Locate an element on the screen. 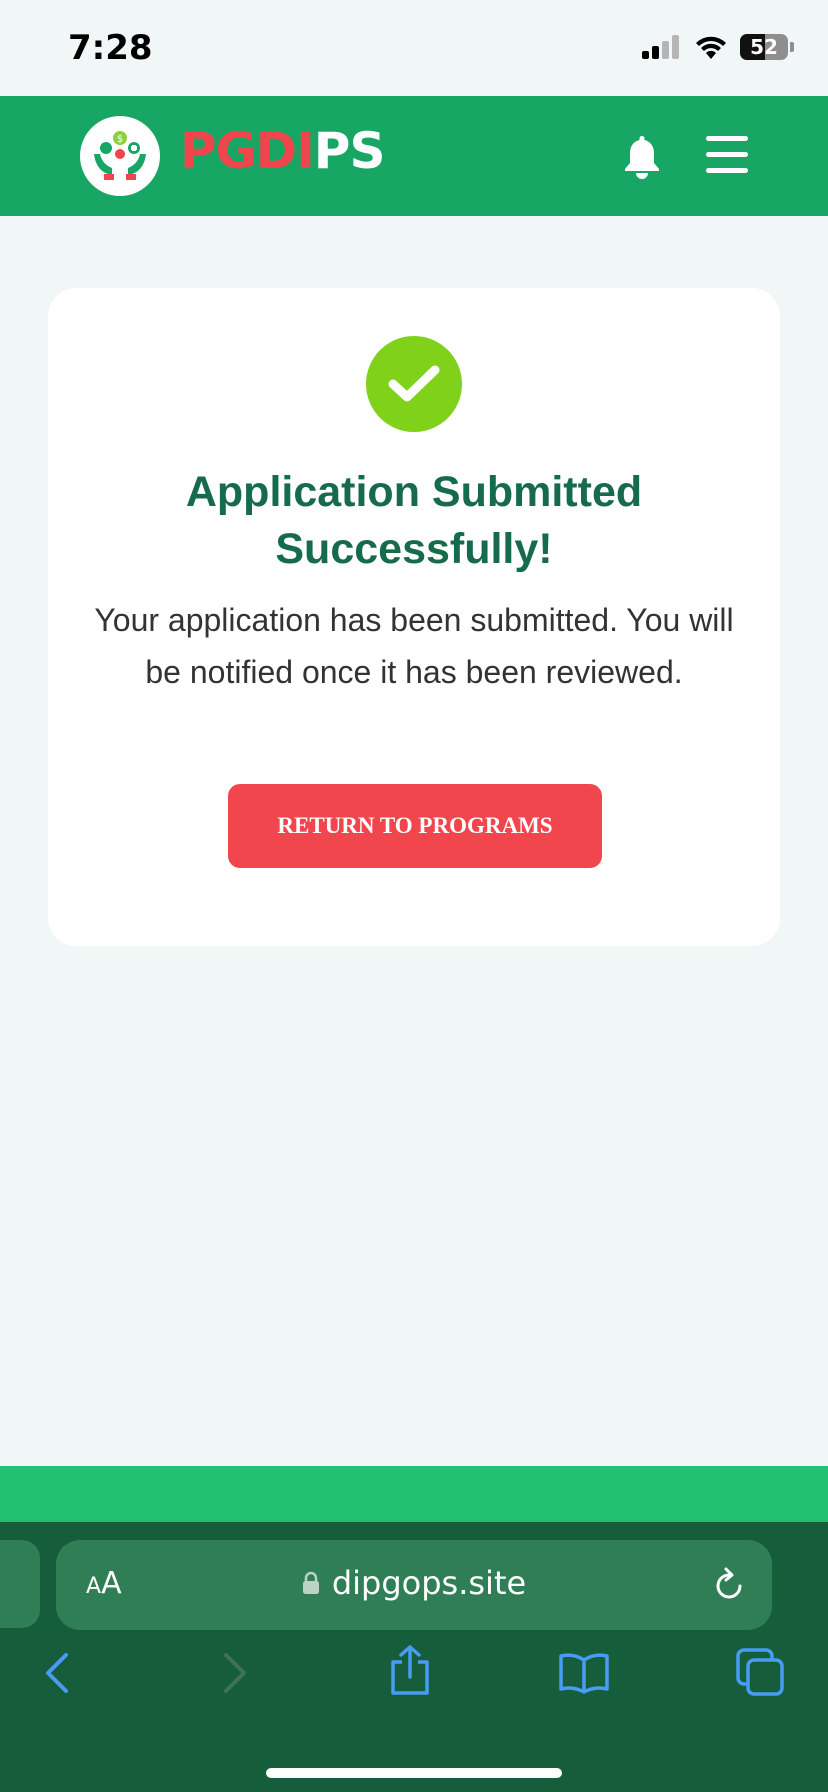 This screenshot has height=1792, width=828. wifi-icon is located at coordinates (711, 47).